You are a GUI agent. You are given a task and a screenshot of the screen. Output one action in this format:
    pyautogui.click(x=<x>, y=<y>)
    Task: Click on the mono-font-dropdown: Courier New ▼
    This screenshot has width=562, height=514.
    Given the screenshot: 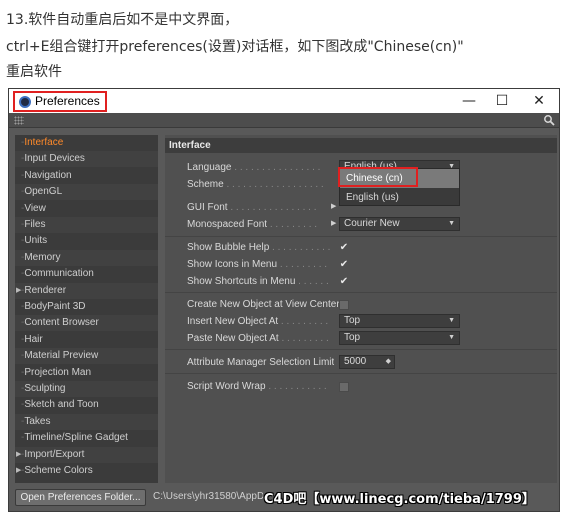 What is the action you would take?
    pyautogui.click(x=399, y=224)
    